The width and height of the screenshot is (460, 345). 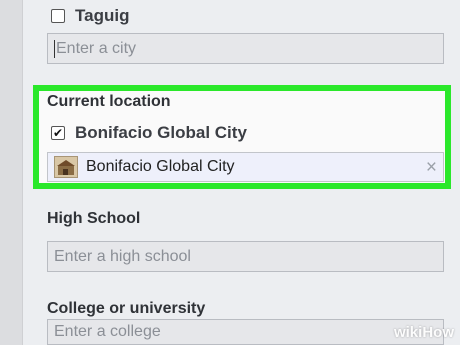 I want to click on high-school-title: High School, so click(x=94, y=218).